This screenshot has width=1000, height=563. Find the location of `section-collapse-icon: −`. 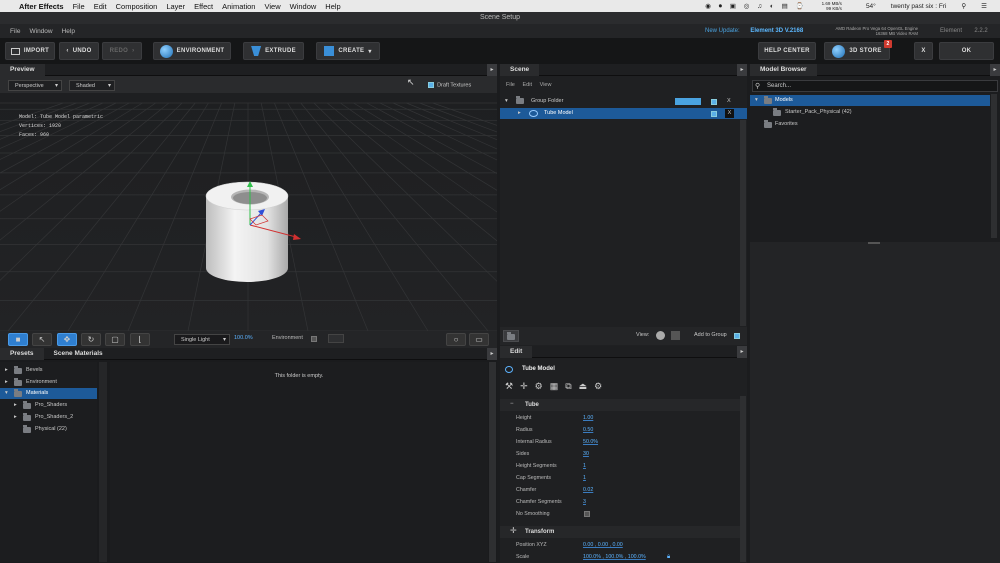

section-collapse-icon: − is located at coordinates (512, 404).